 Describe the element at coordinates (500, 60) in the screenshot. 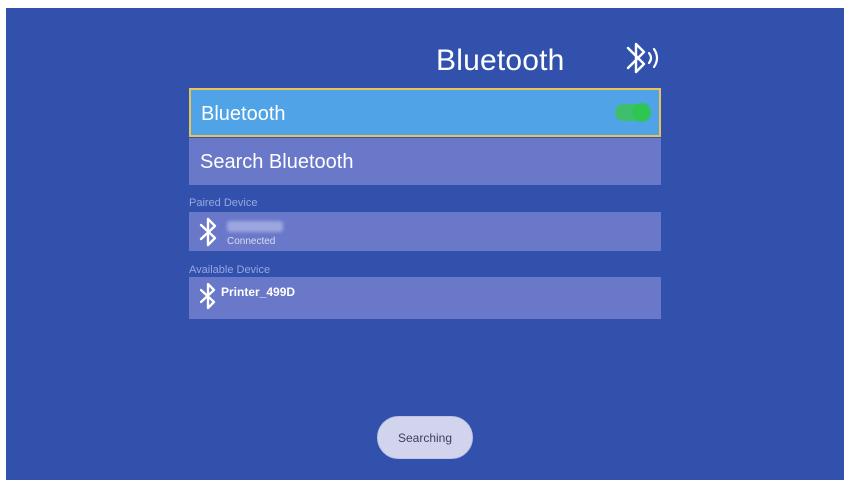

I see `page-title: Bluetooth` at that location.